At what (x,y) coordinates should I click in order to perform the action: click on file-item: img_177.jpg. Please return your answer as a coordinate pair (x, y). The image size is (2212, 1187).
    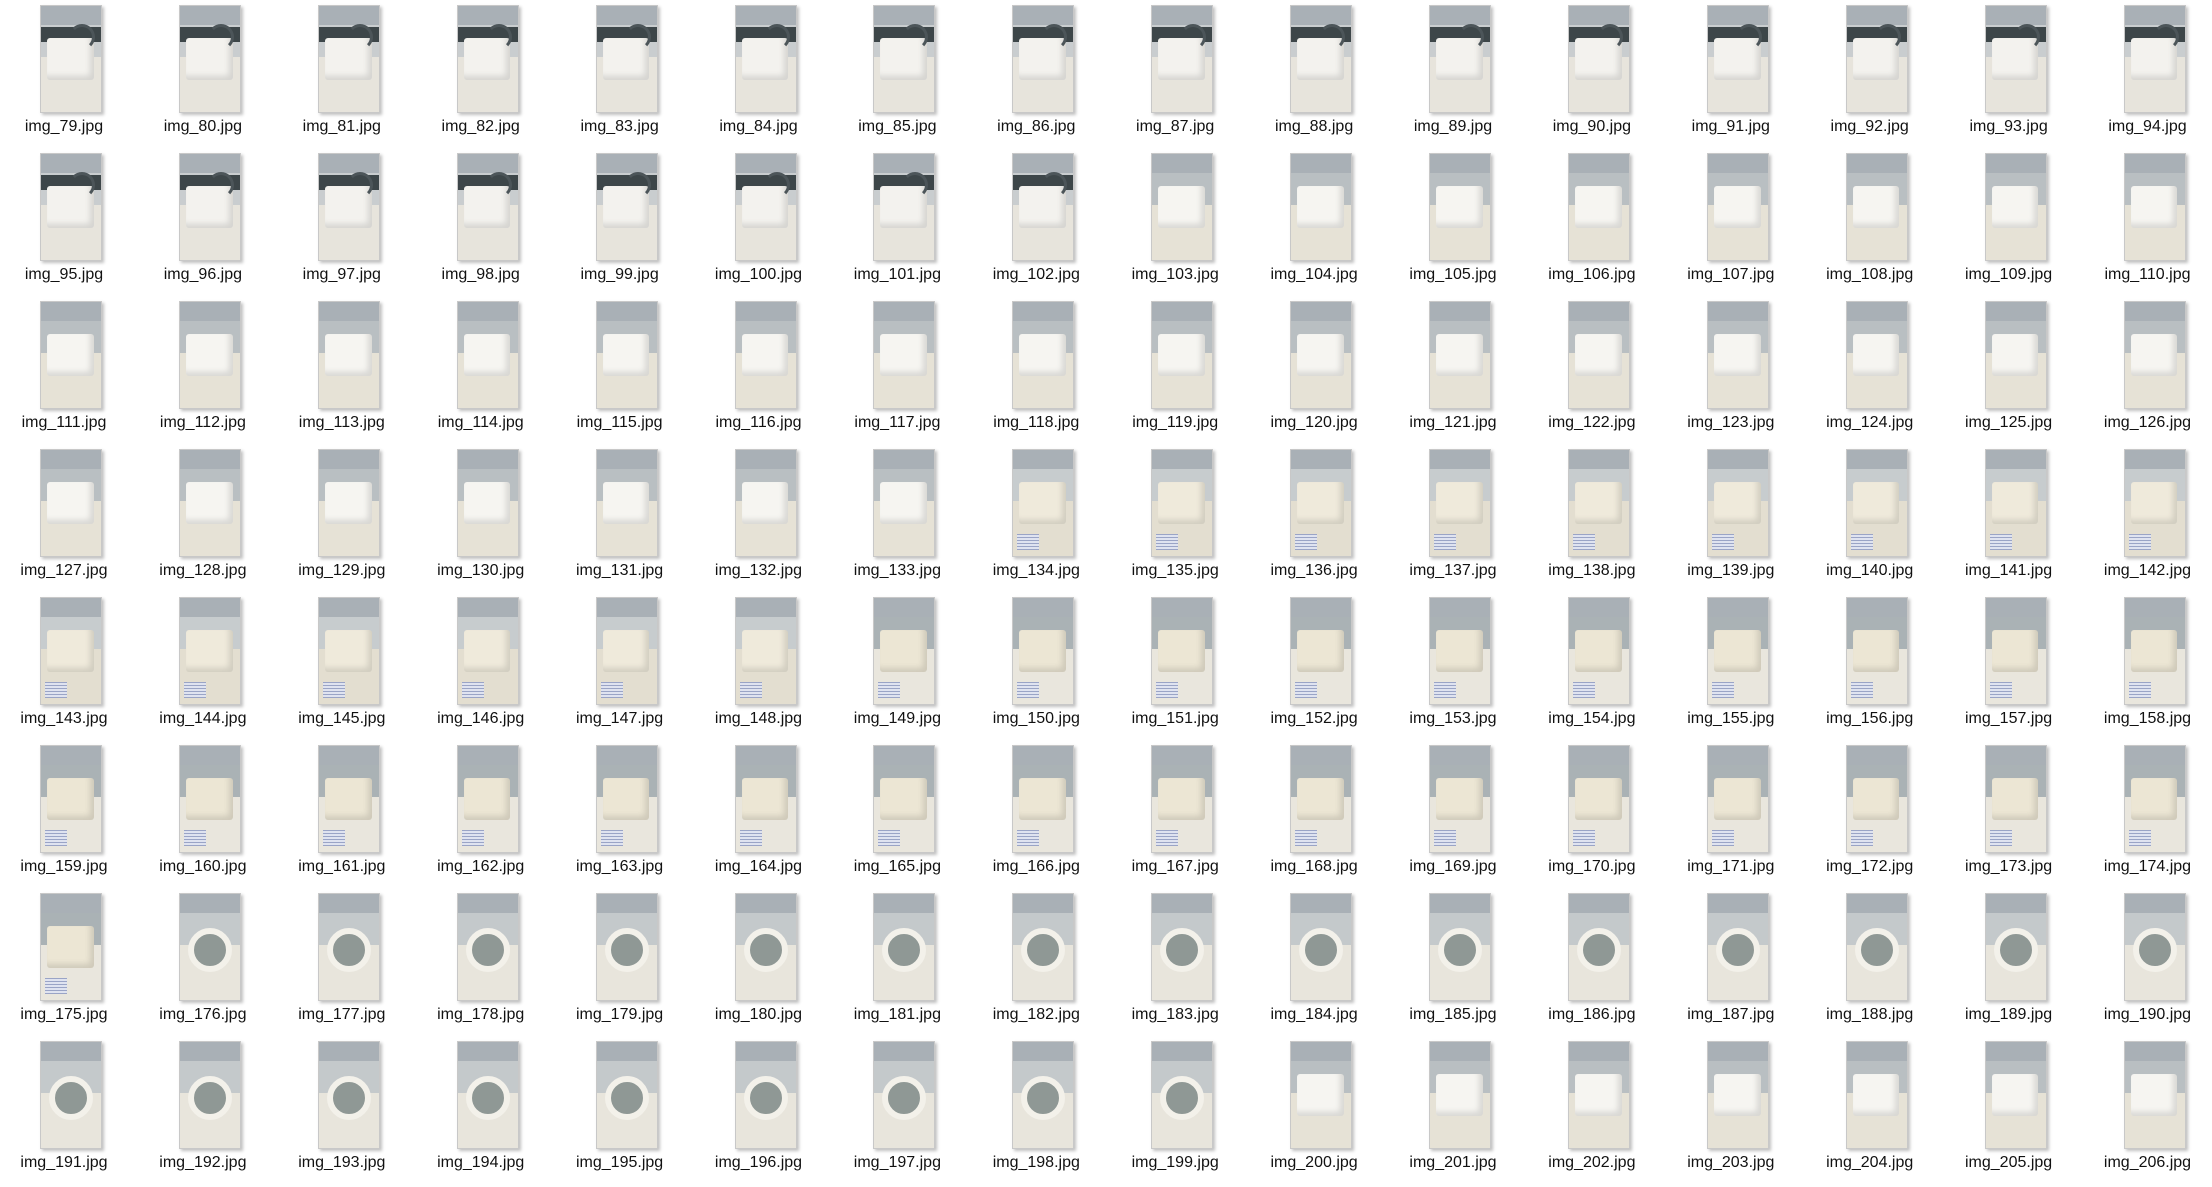
    Looking at the image, I should click on (342, 958).